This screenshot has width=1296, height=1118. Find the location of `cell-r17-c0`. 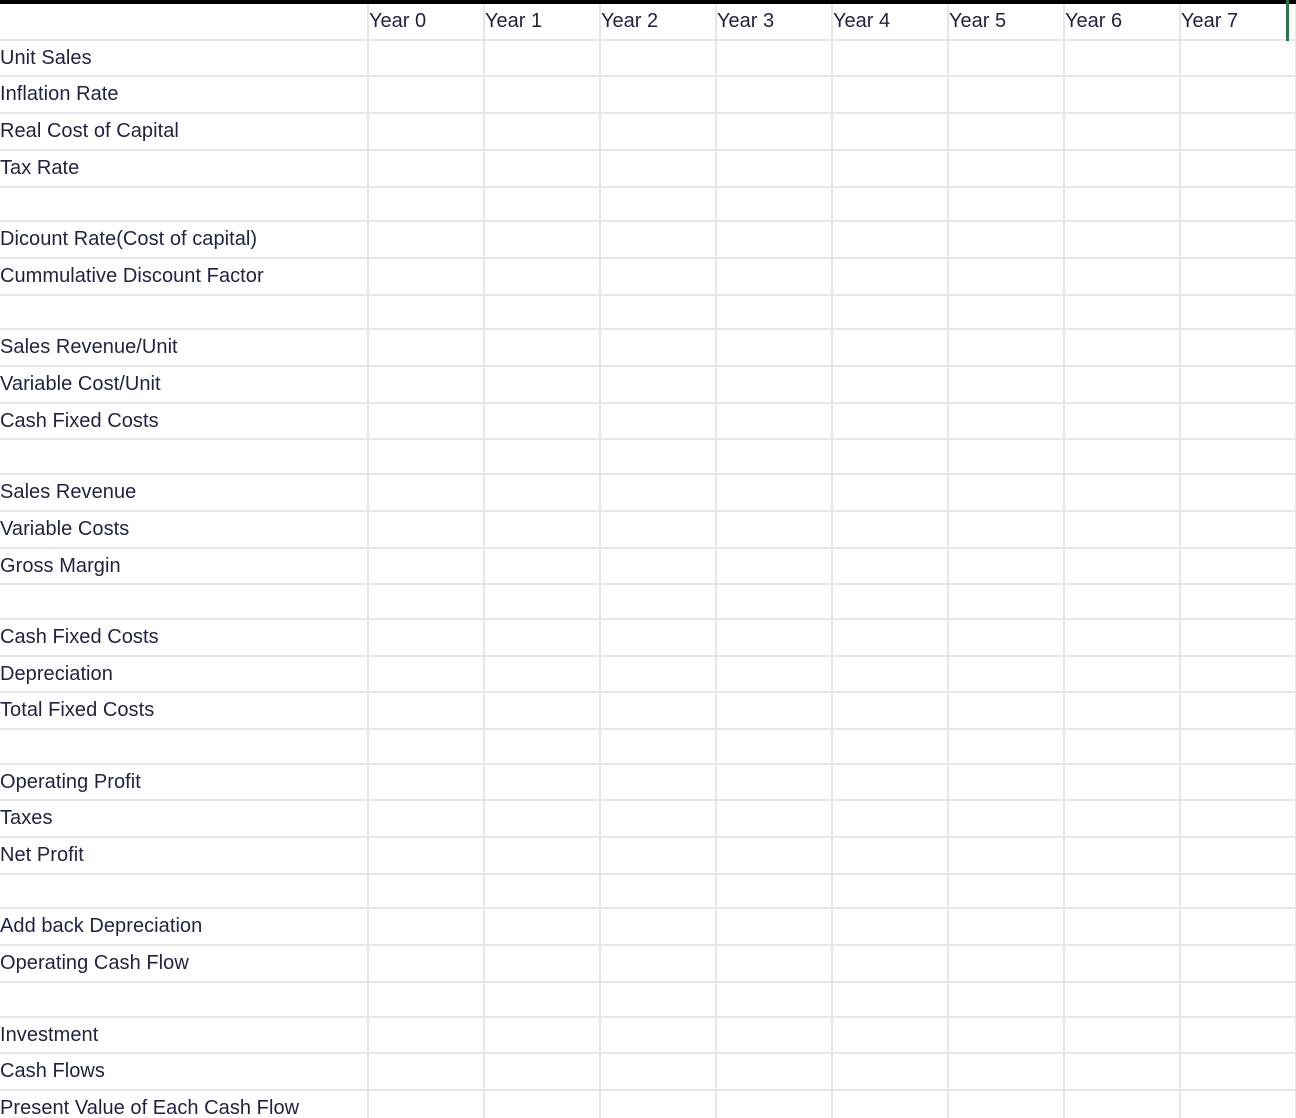

cell-r17-c0 is located at coordinates (426, 674).